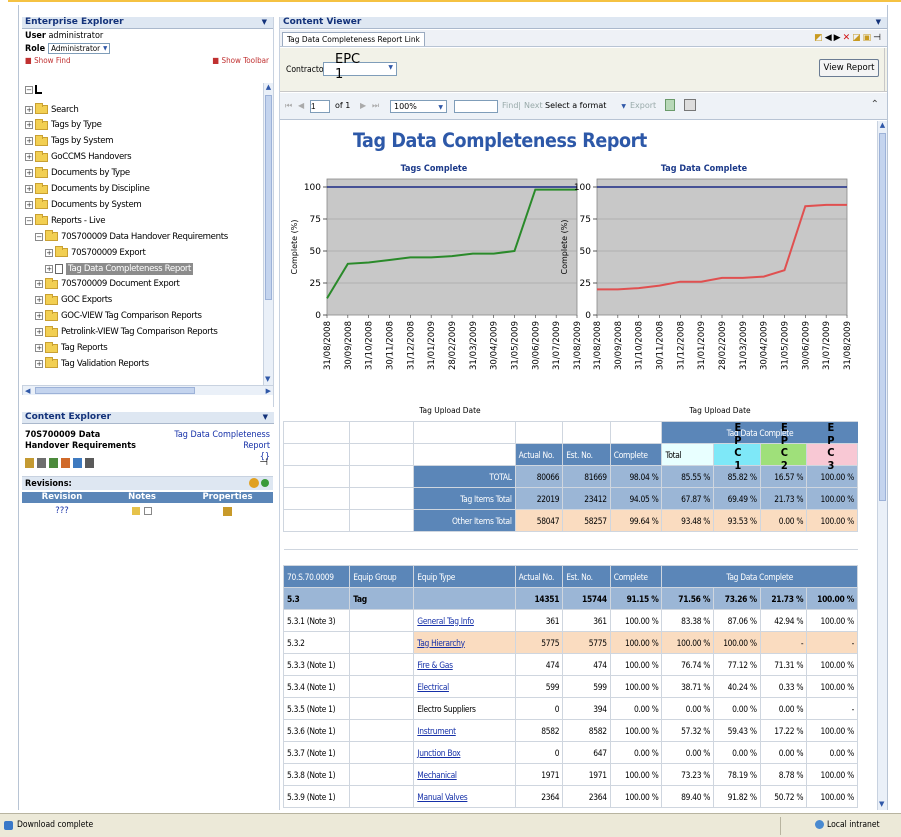  Describe the element at coordinates (63, 125) in the screenshot. I see `tree-item: + Tags by Type` at that location.